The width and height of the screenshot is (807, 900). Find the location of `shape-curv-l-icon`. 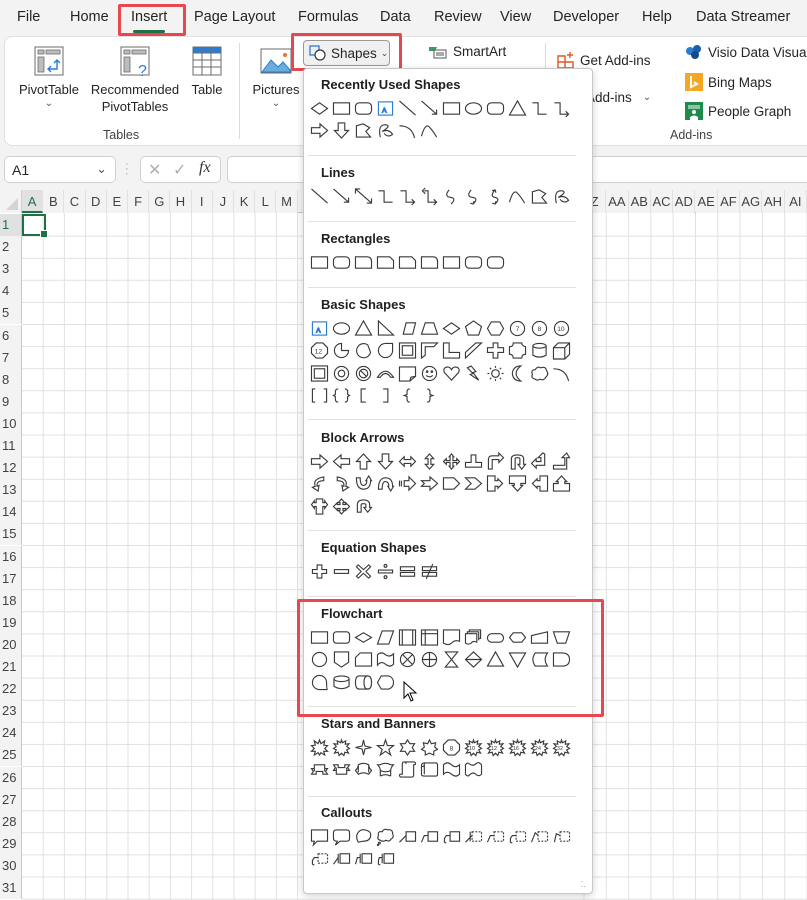

shape-curv-l-icon is located at coordinates (341, 484).